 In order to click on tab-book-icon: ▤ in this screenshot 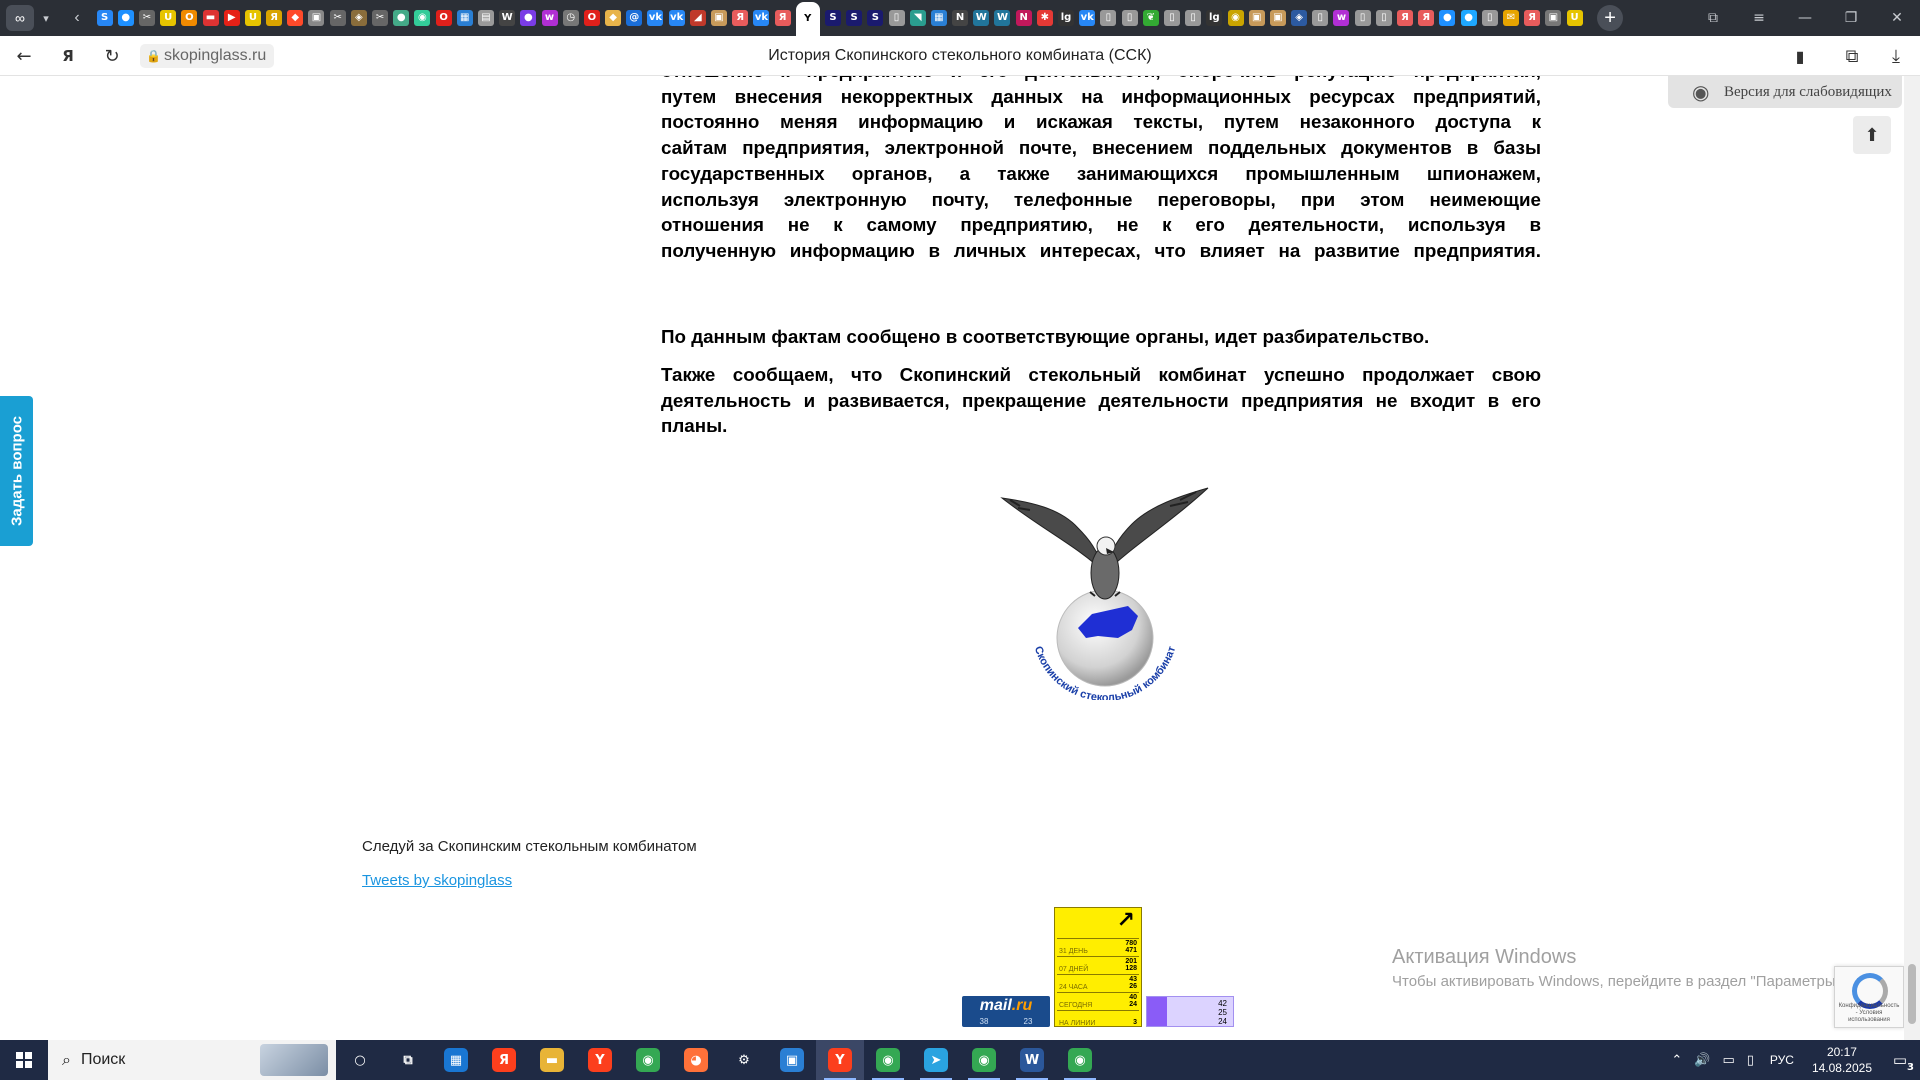, I will do `click(485, 18)`.